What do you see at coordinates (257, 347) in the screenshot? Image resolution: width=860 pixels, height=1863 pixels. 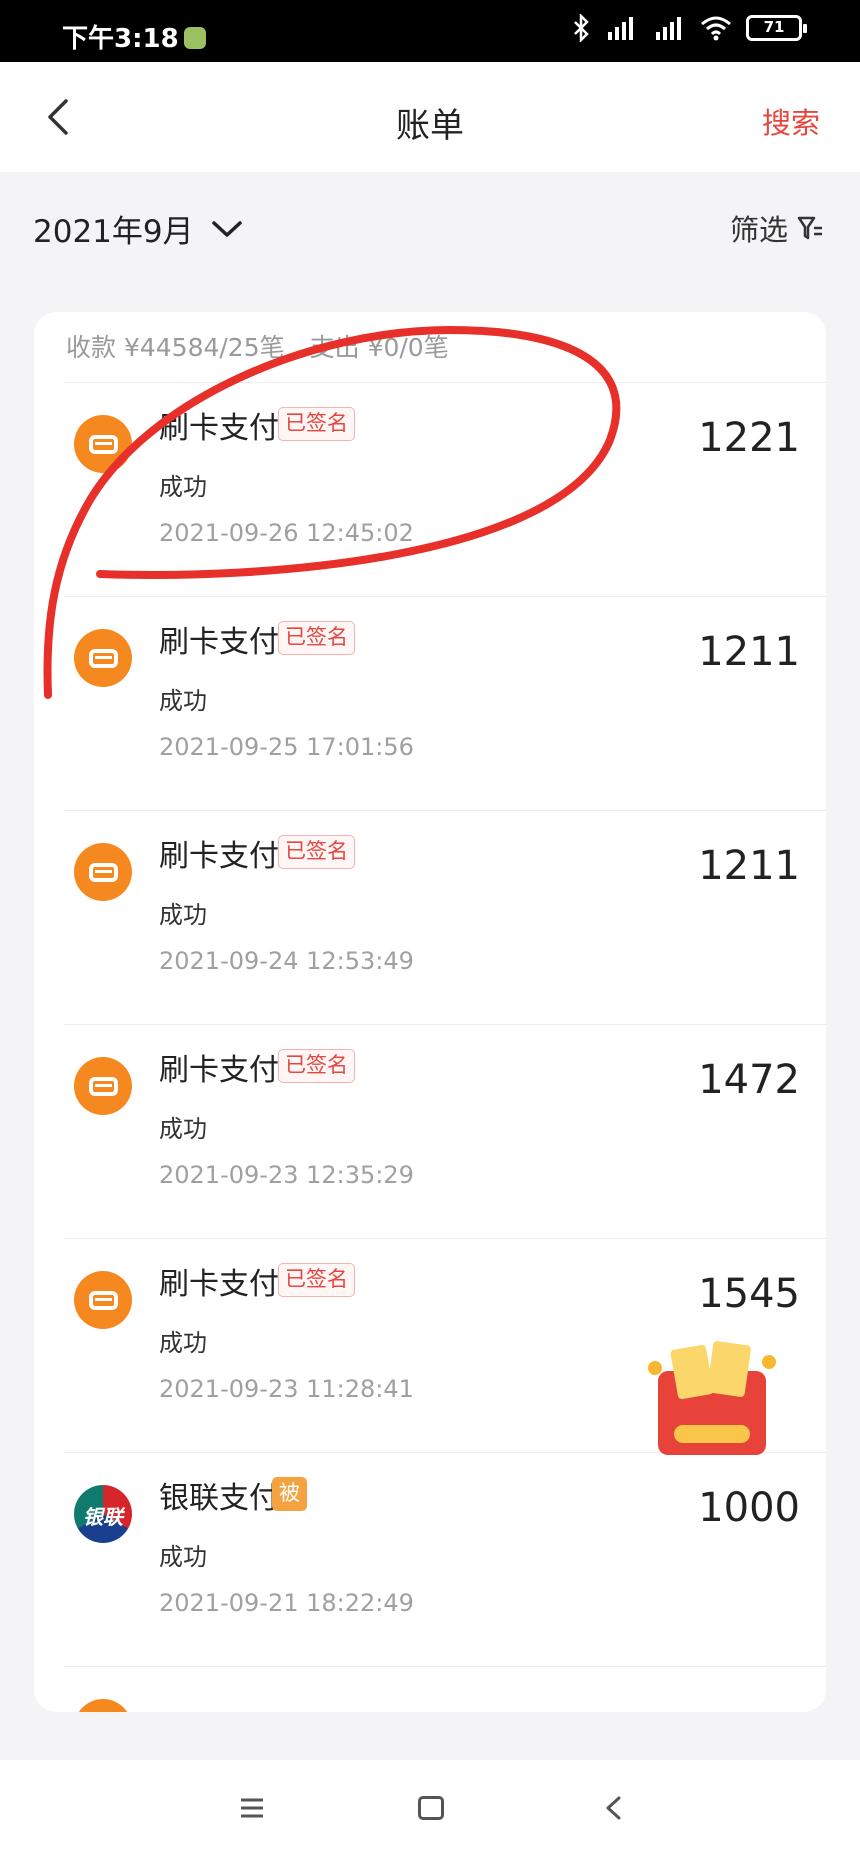 I see `summary-text: 收款 ¥44584/25笔 支出 ¥0/0笔` at bounding box center [257, 347].